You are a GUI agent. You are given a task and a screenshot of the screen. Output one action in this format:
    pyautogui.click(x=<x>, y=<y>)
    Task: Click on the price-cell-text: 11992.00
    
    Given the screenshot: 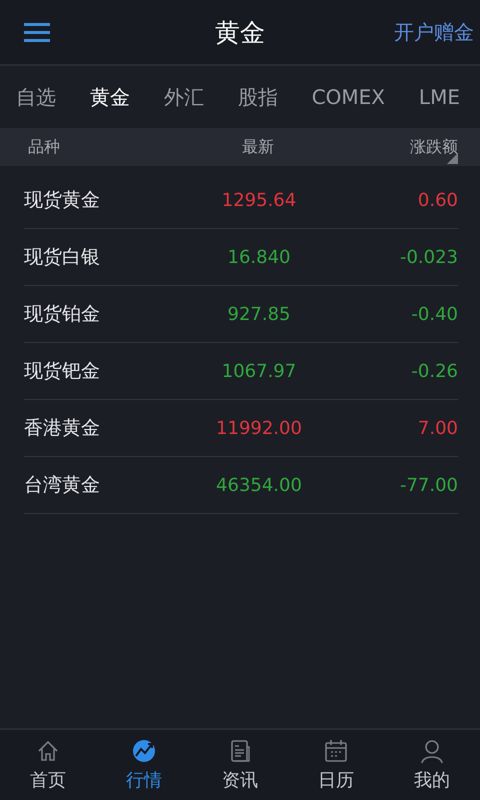 What is the action you would take?
    pyautogui.click(x=259, y=428)
    